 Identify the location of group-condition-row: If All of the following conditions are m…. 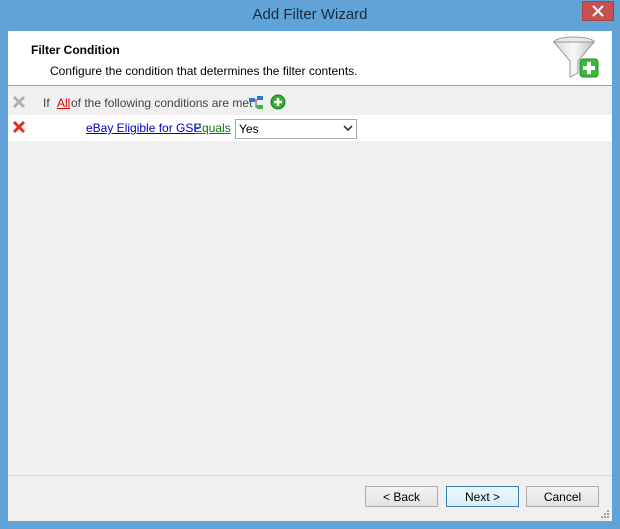
(310, 103).